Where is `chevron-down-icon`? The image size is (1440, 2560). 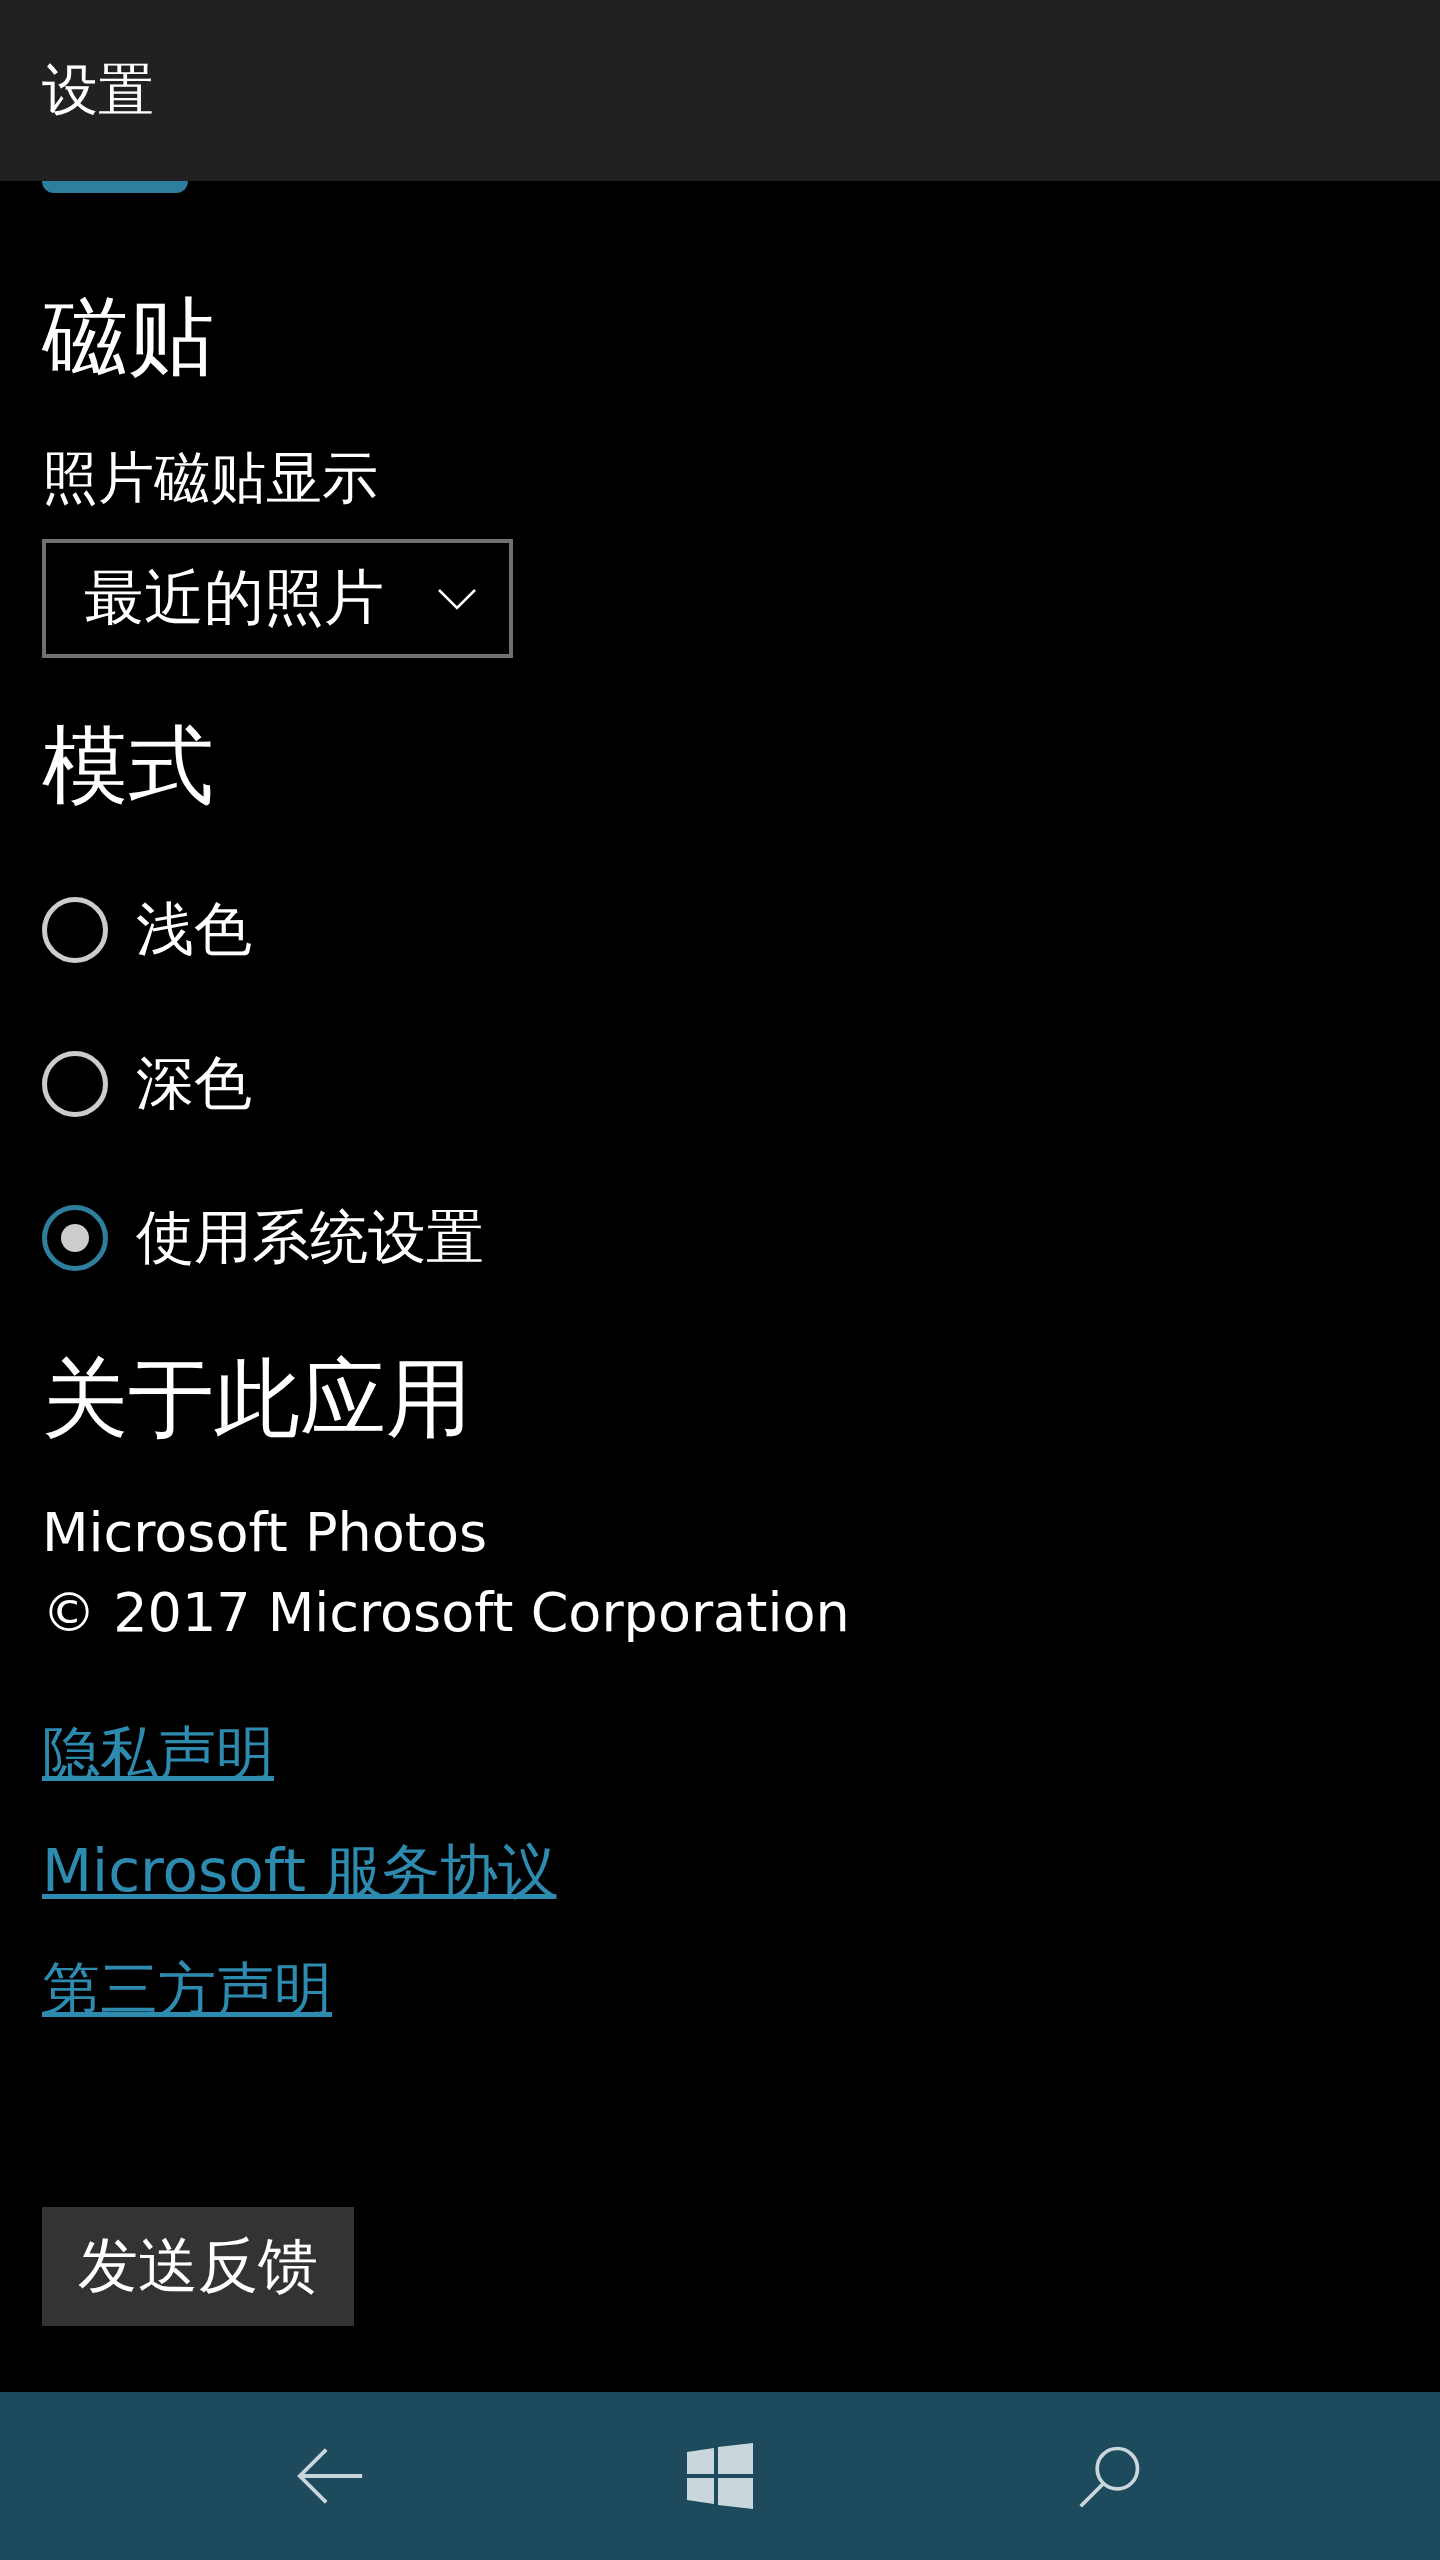 chevron-down-icon is located at coordinates (457, 598).